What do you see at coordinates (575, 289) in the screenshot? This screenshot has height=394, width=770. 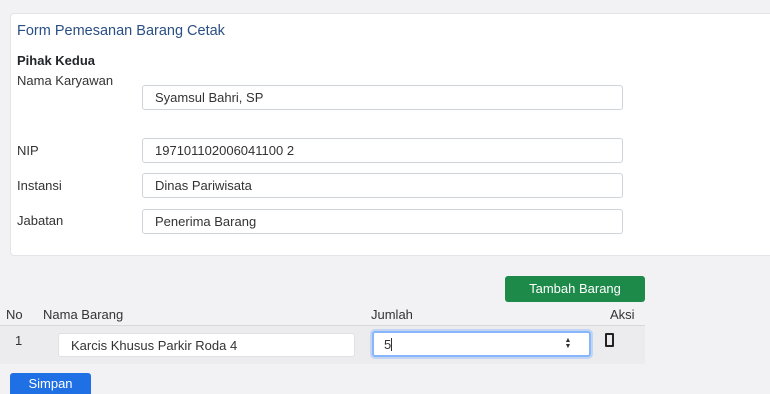 I see `add-item-button: Tambah Barang` at bounding box center [575, 289].